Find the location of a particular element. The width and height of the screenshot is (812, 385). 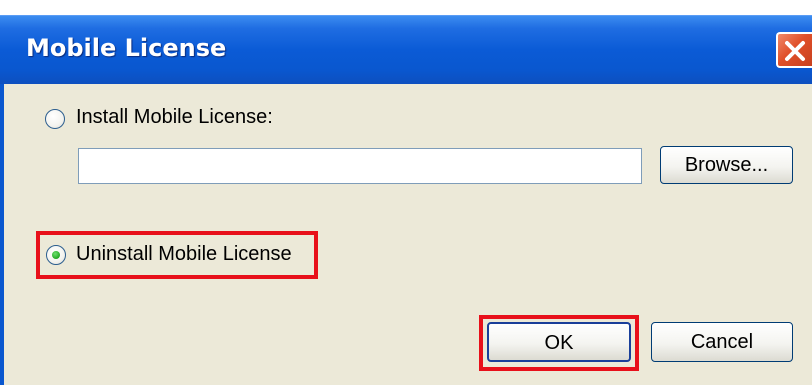

dialog-title: Mobile License is located at coordinates (126, 48).